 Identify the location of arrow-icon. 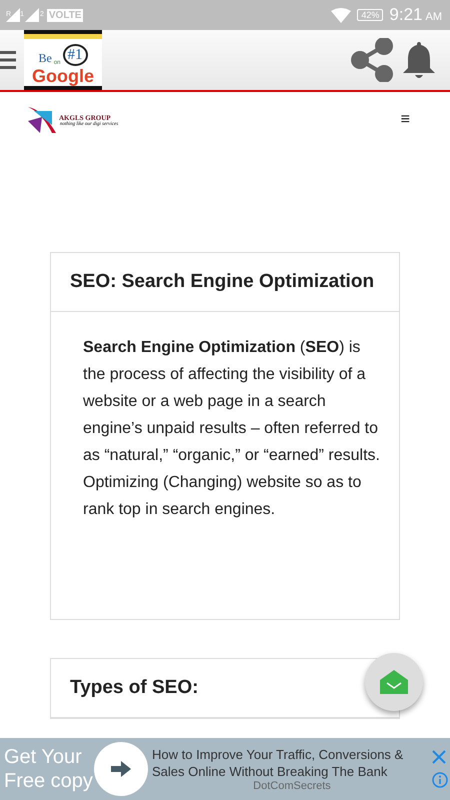
(121, 769).